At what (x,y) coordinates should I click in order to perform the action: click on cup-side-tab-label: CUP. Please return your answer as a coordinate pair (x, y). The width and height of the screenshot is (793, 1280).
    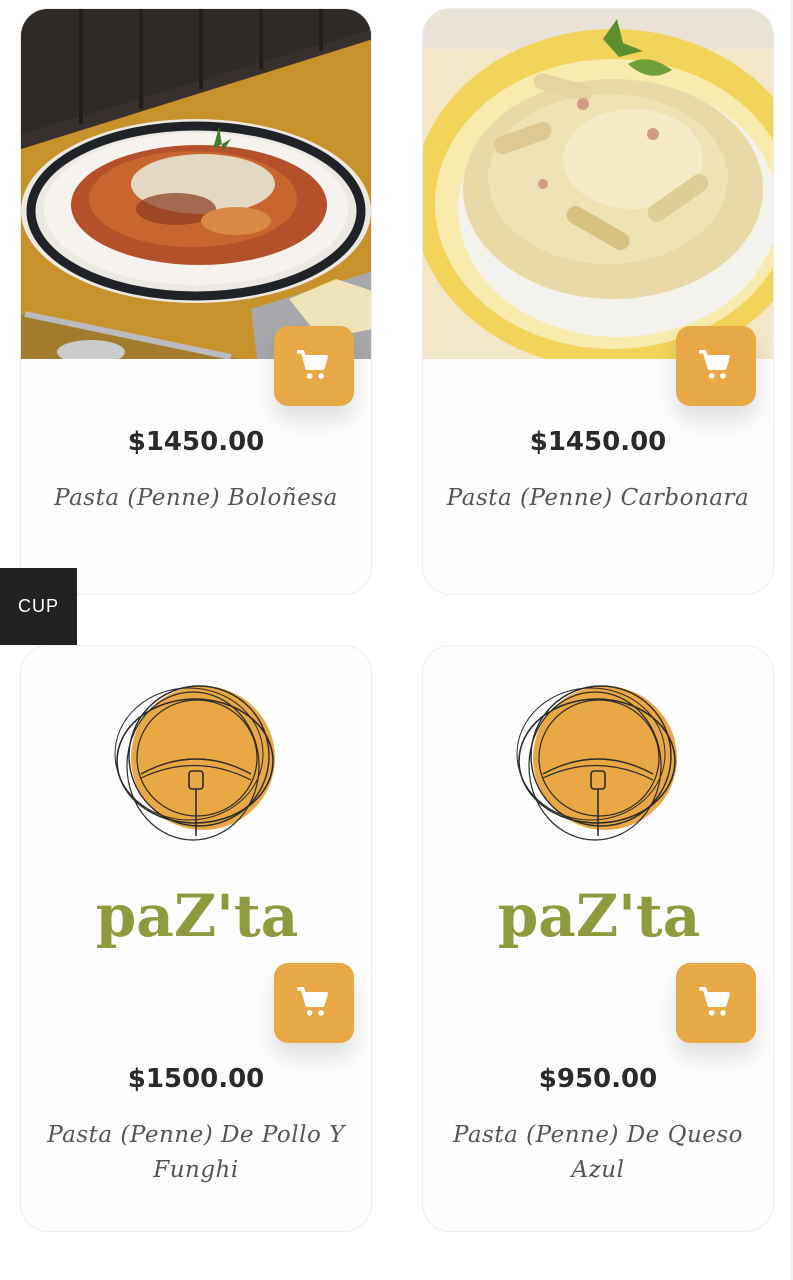
    Looking at the image, I should click on (38, 606).